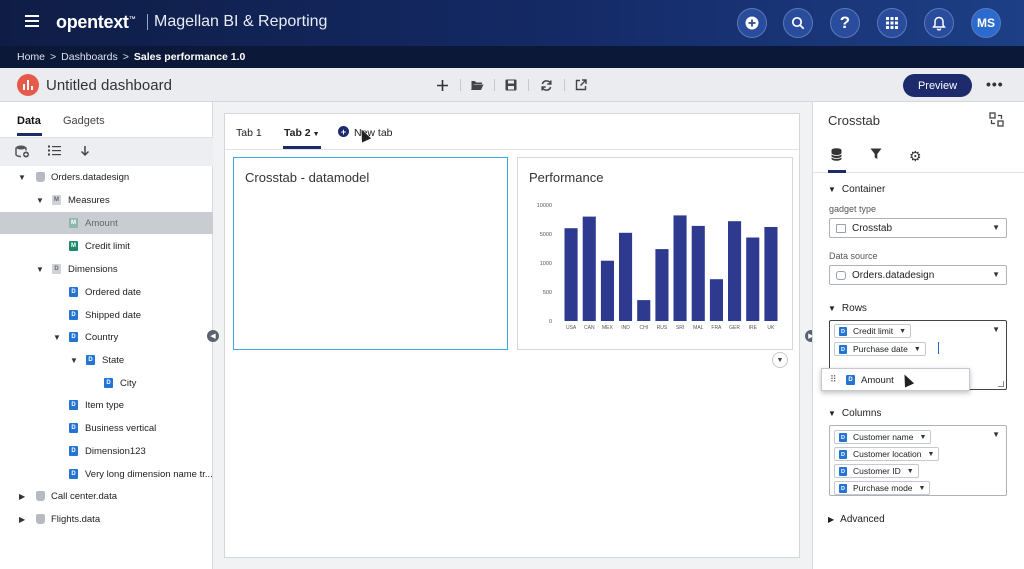 The image size is (1024, 569). Describe the element at coordinates (856, 519) in the screenshot. I see `advanced-section-toggle: ▶ Advanced` at that location.